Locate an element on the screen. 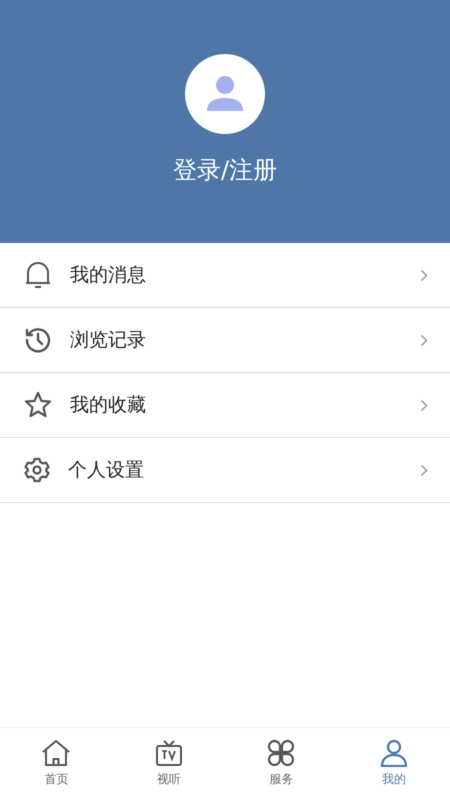 This screenshot has height=800, width=450. person-icon is located at coordinates (225, 94).